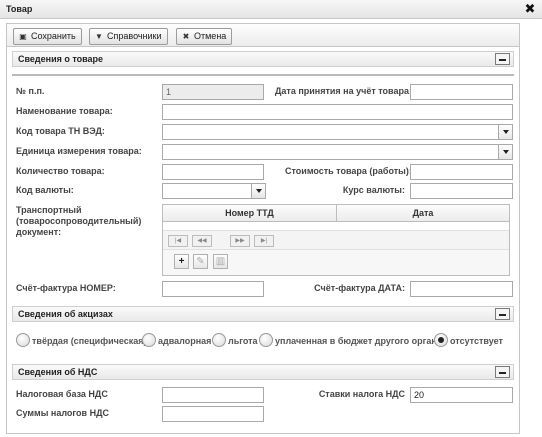 Image resolution: width=542 pixels, height=437 pixels. Describe the element at coordinates (186, 36) in the screenshot. I see `cancel-icon: ✖` at that location.